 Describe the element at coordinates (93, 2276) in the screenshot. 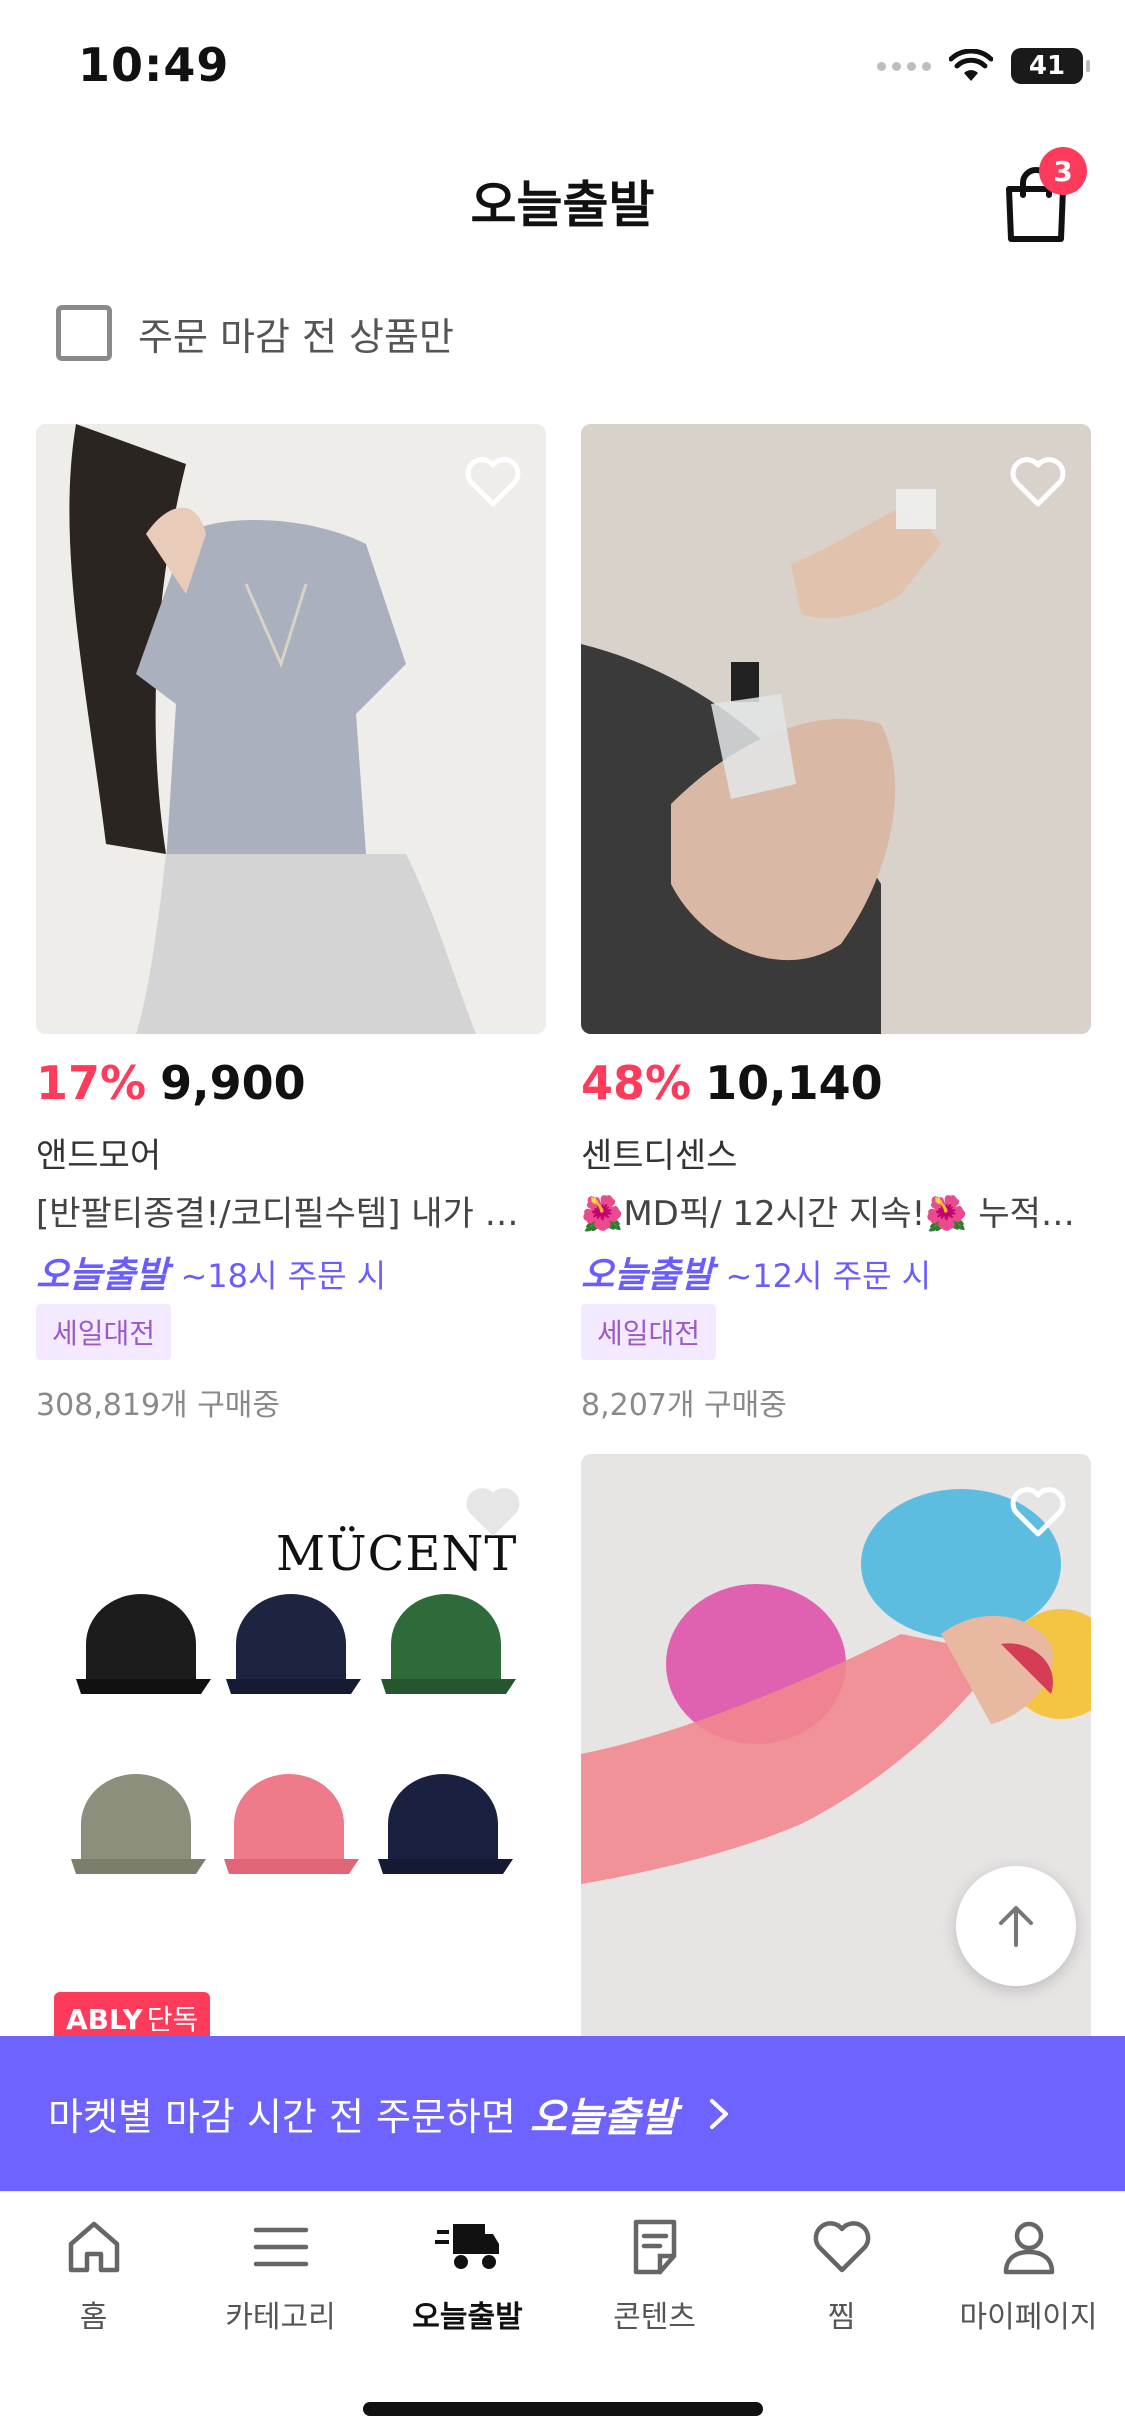

I see `tab-home: 홈` at that location.